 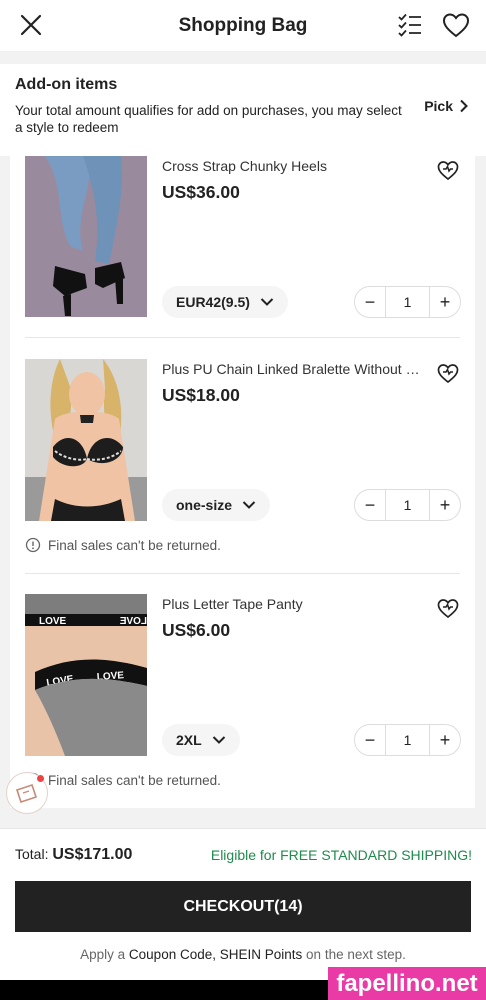 I want to click on total-label: Total:, so click(x=32, y=854).